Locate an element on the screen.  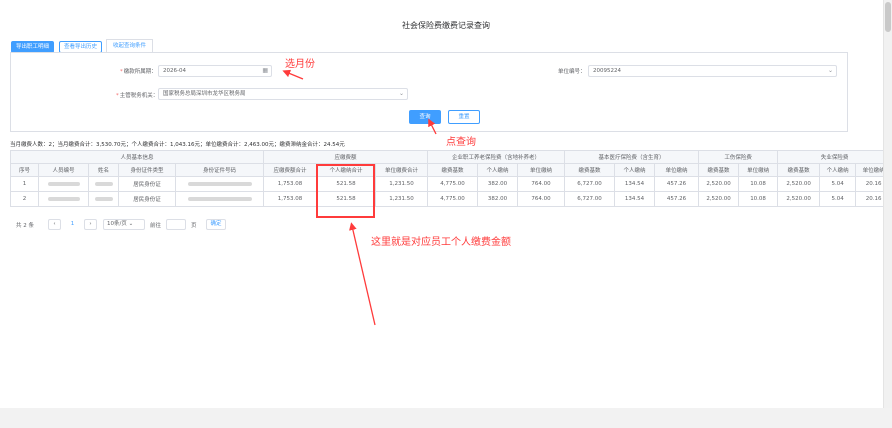
tab-collapse-query: 收起查询条件 is located at coordinates (130, 46).